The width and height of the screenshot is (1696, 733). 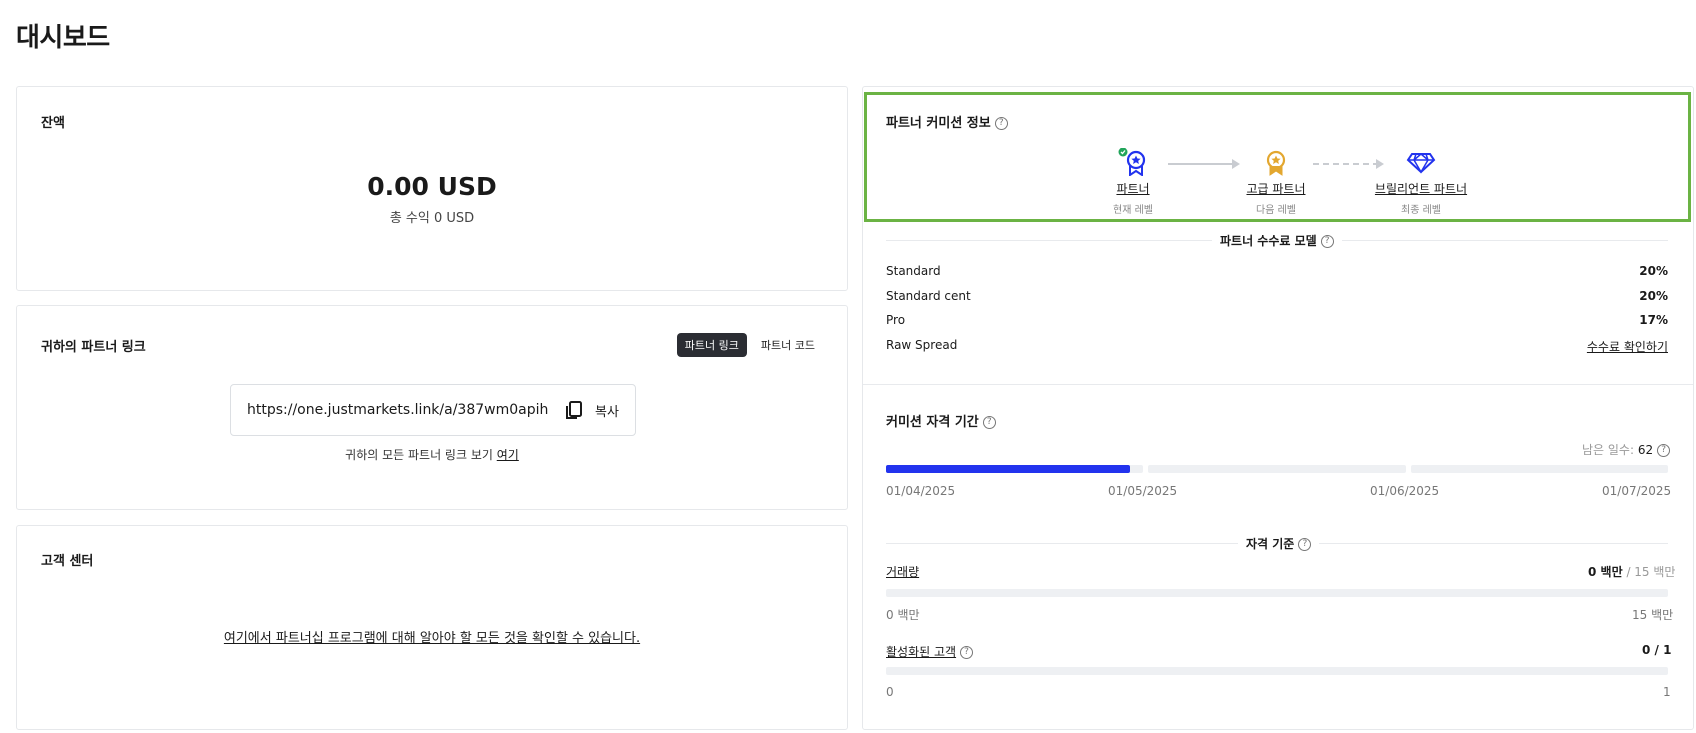 What do you see at coordinates (1277, 320) in the screenshot?
I see `fee-row-pro: Pro 17%` at bounding box center [1277, 320].